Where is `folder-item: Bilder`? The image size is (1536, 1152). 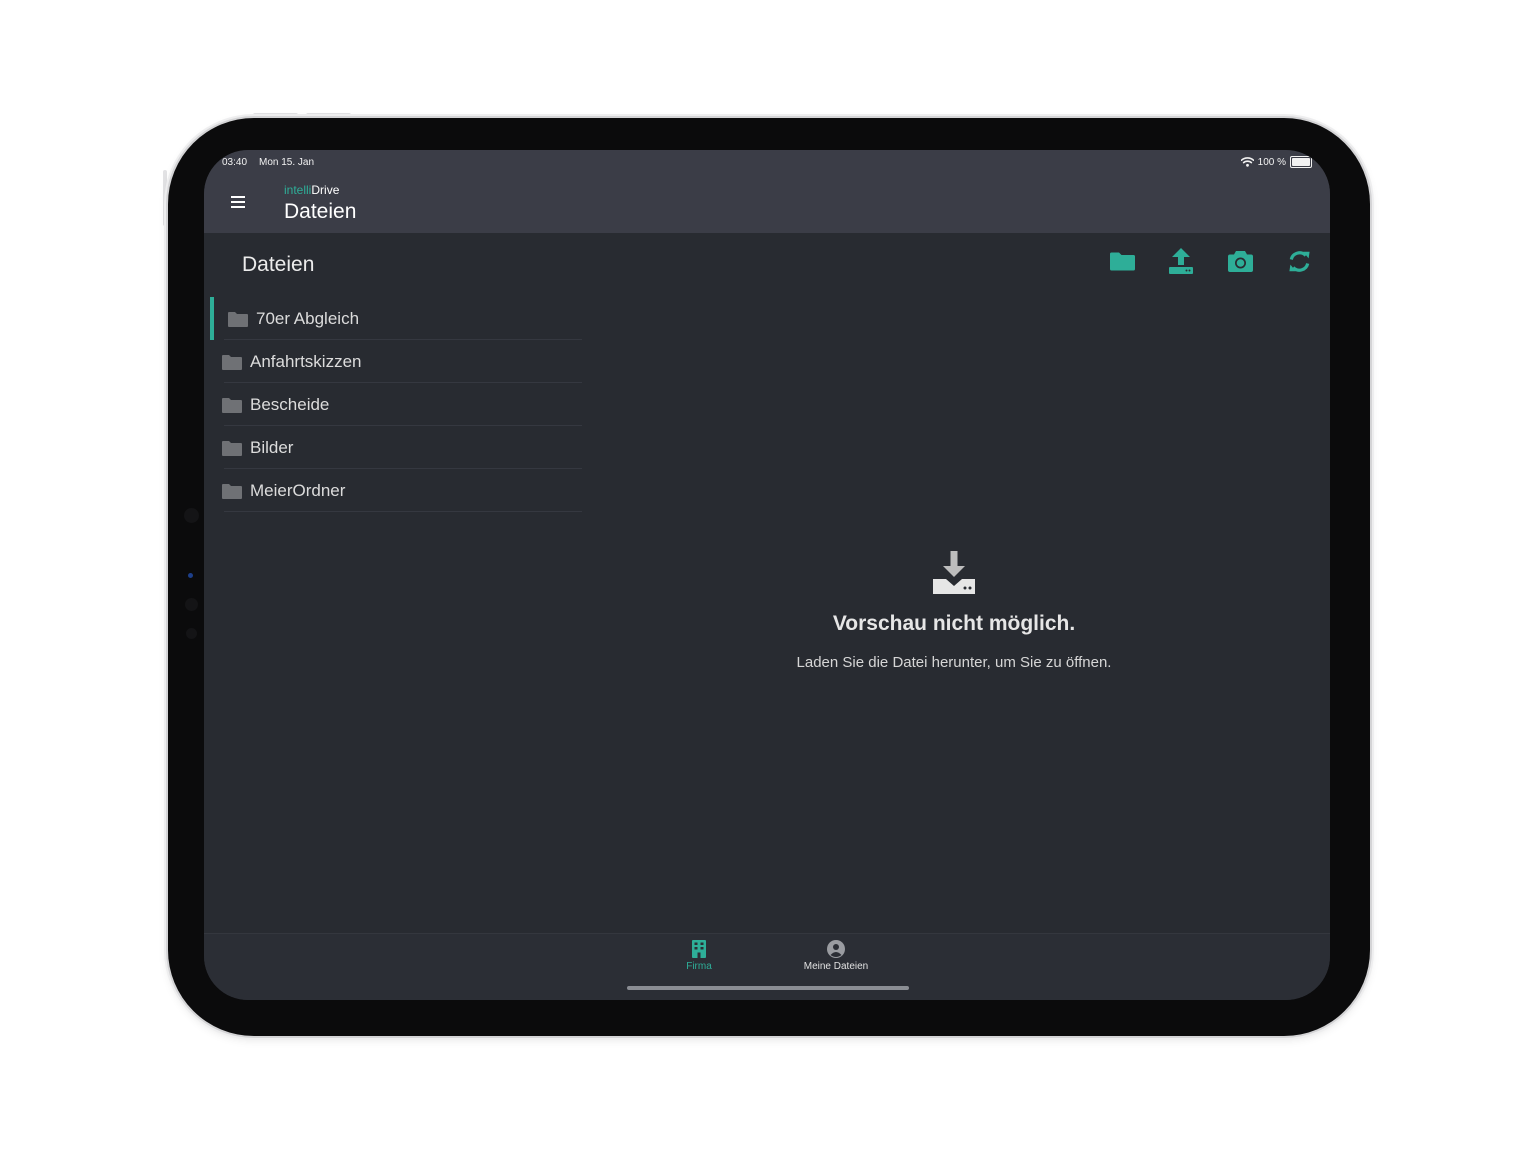
folder-item: Bilder is located at coordinates (396, 447).